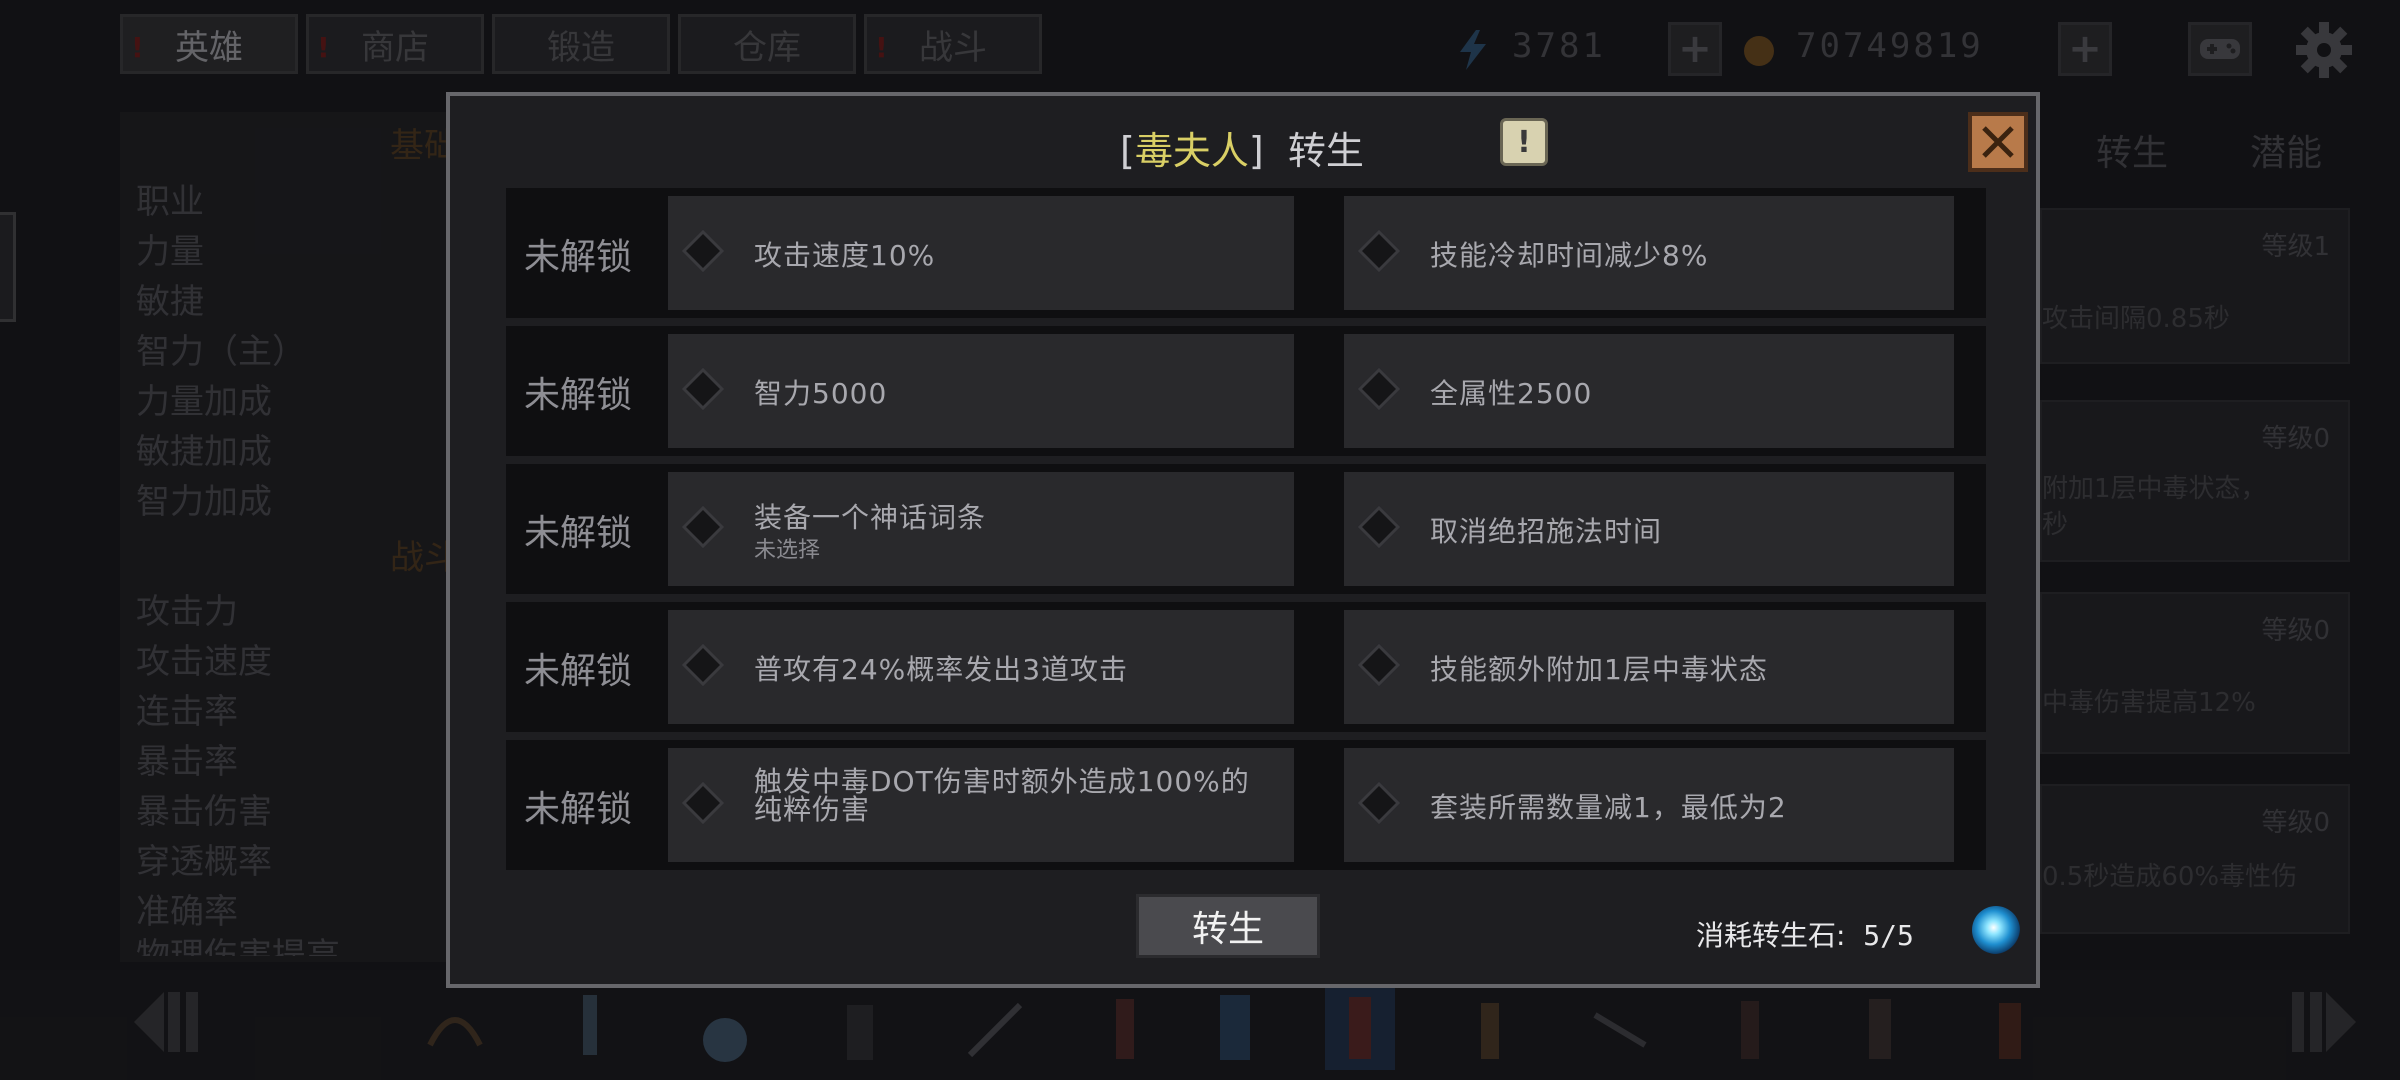 The image size is (2400, 1080). I want to click on rebirth-option: 攻击速度10%, so click(981, 253).